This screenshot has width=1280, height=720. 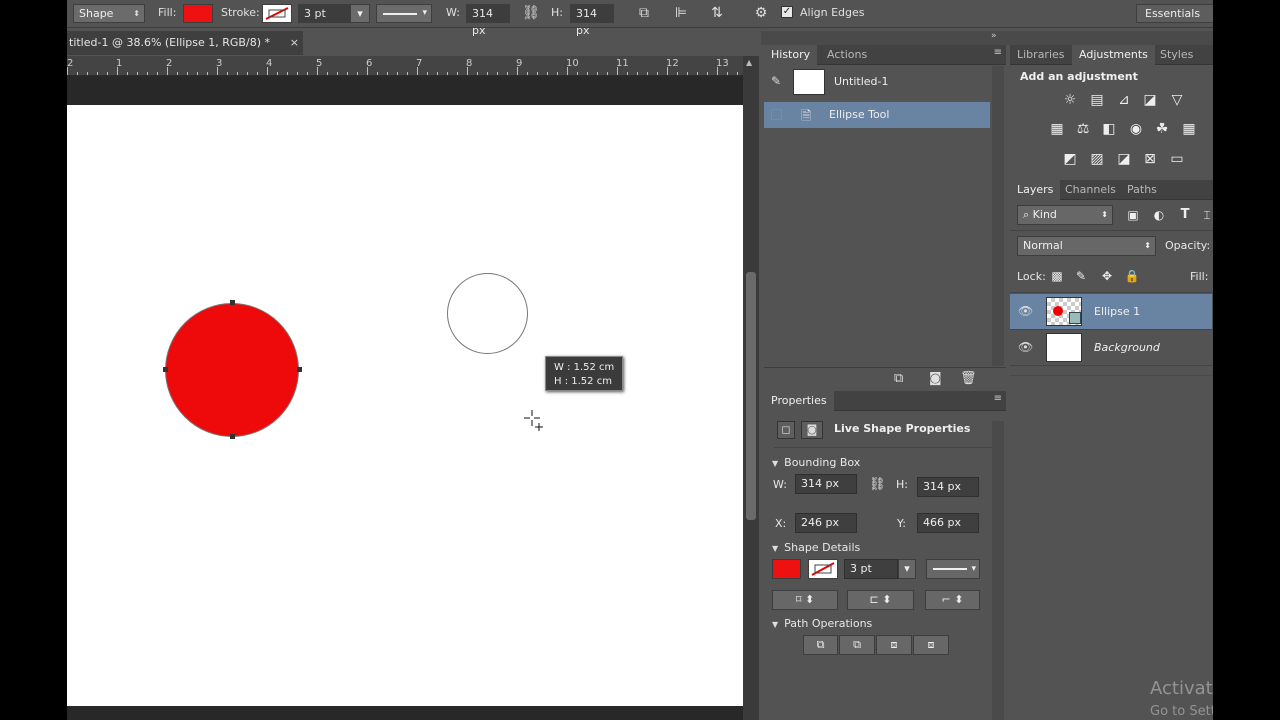 What do you see at coordinates (816, 547) in the screenshot?
I see `shape-details-header: ▼ Shape Details` at bounding box center [816, 547].